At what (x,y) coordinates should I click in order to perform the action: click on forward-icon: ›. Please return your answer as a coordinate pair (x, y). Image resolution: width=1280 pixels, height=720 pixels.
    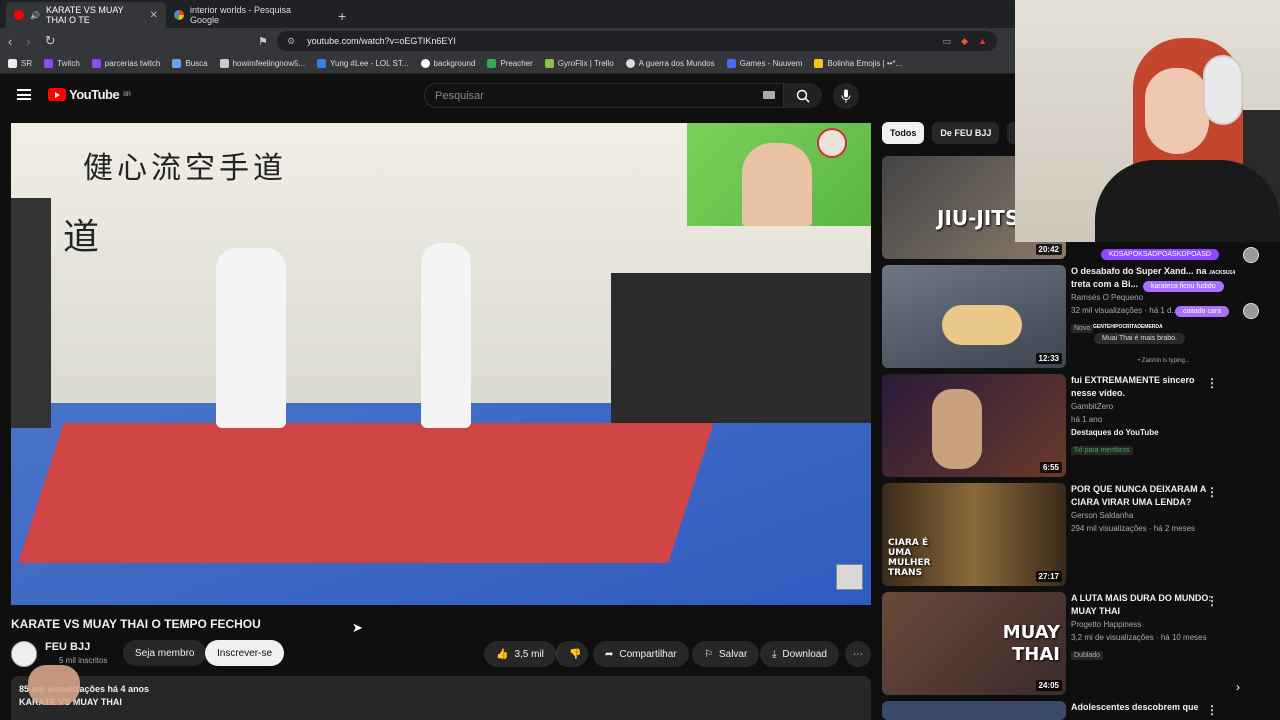
    Looking at the image, I should click on (28, 41).